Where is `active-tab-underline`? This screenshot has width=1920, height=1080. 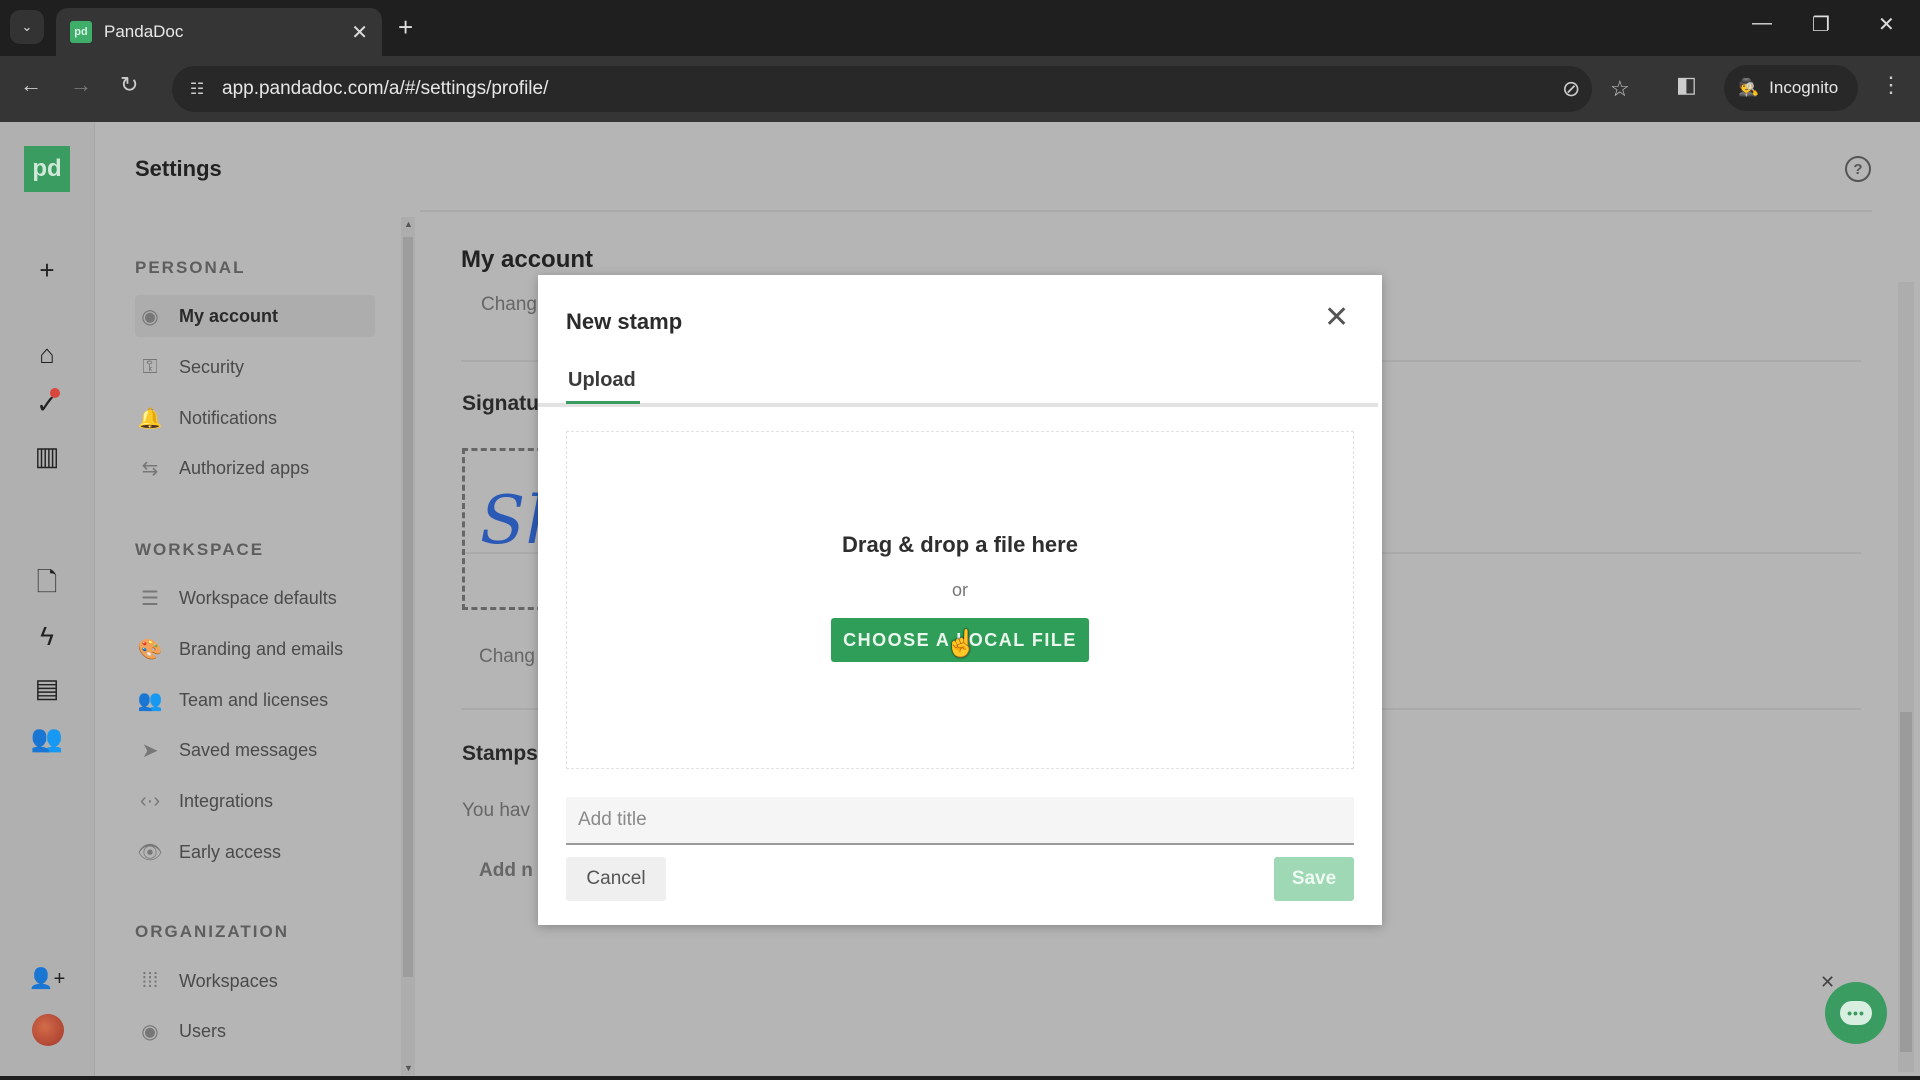
active-tab-underline is located at coordinates (603, 402).